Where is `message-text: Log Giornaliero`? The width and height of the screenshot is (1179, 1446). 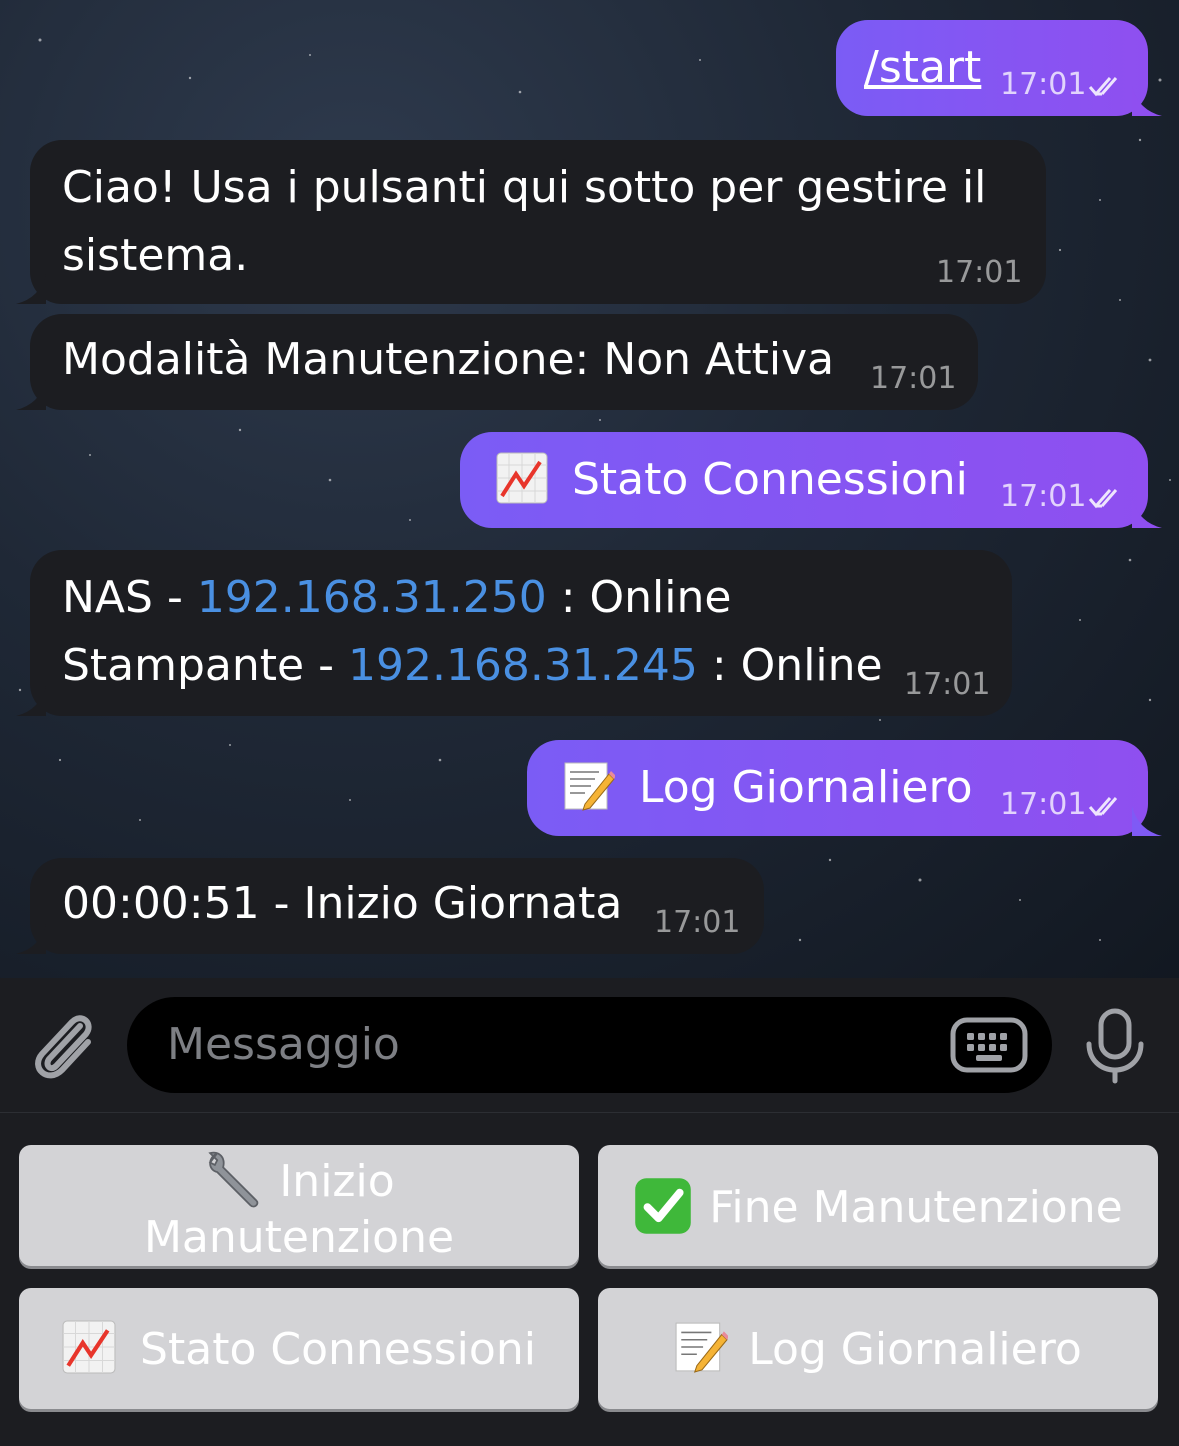 message-text: Log Giornaliero is located at coordinates (806, 787).